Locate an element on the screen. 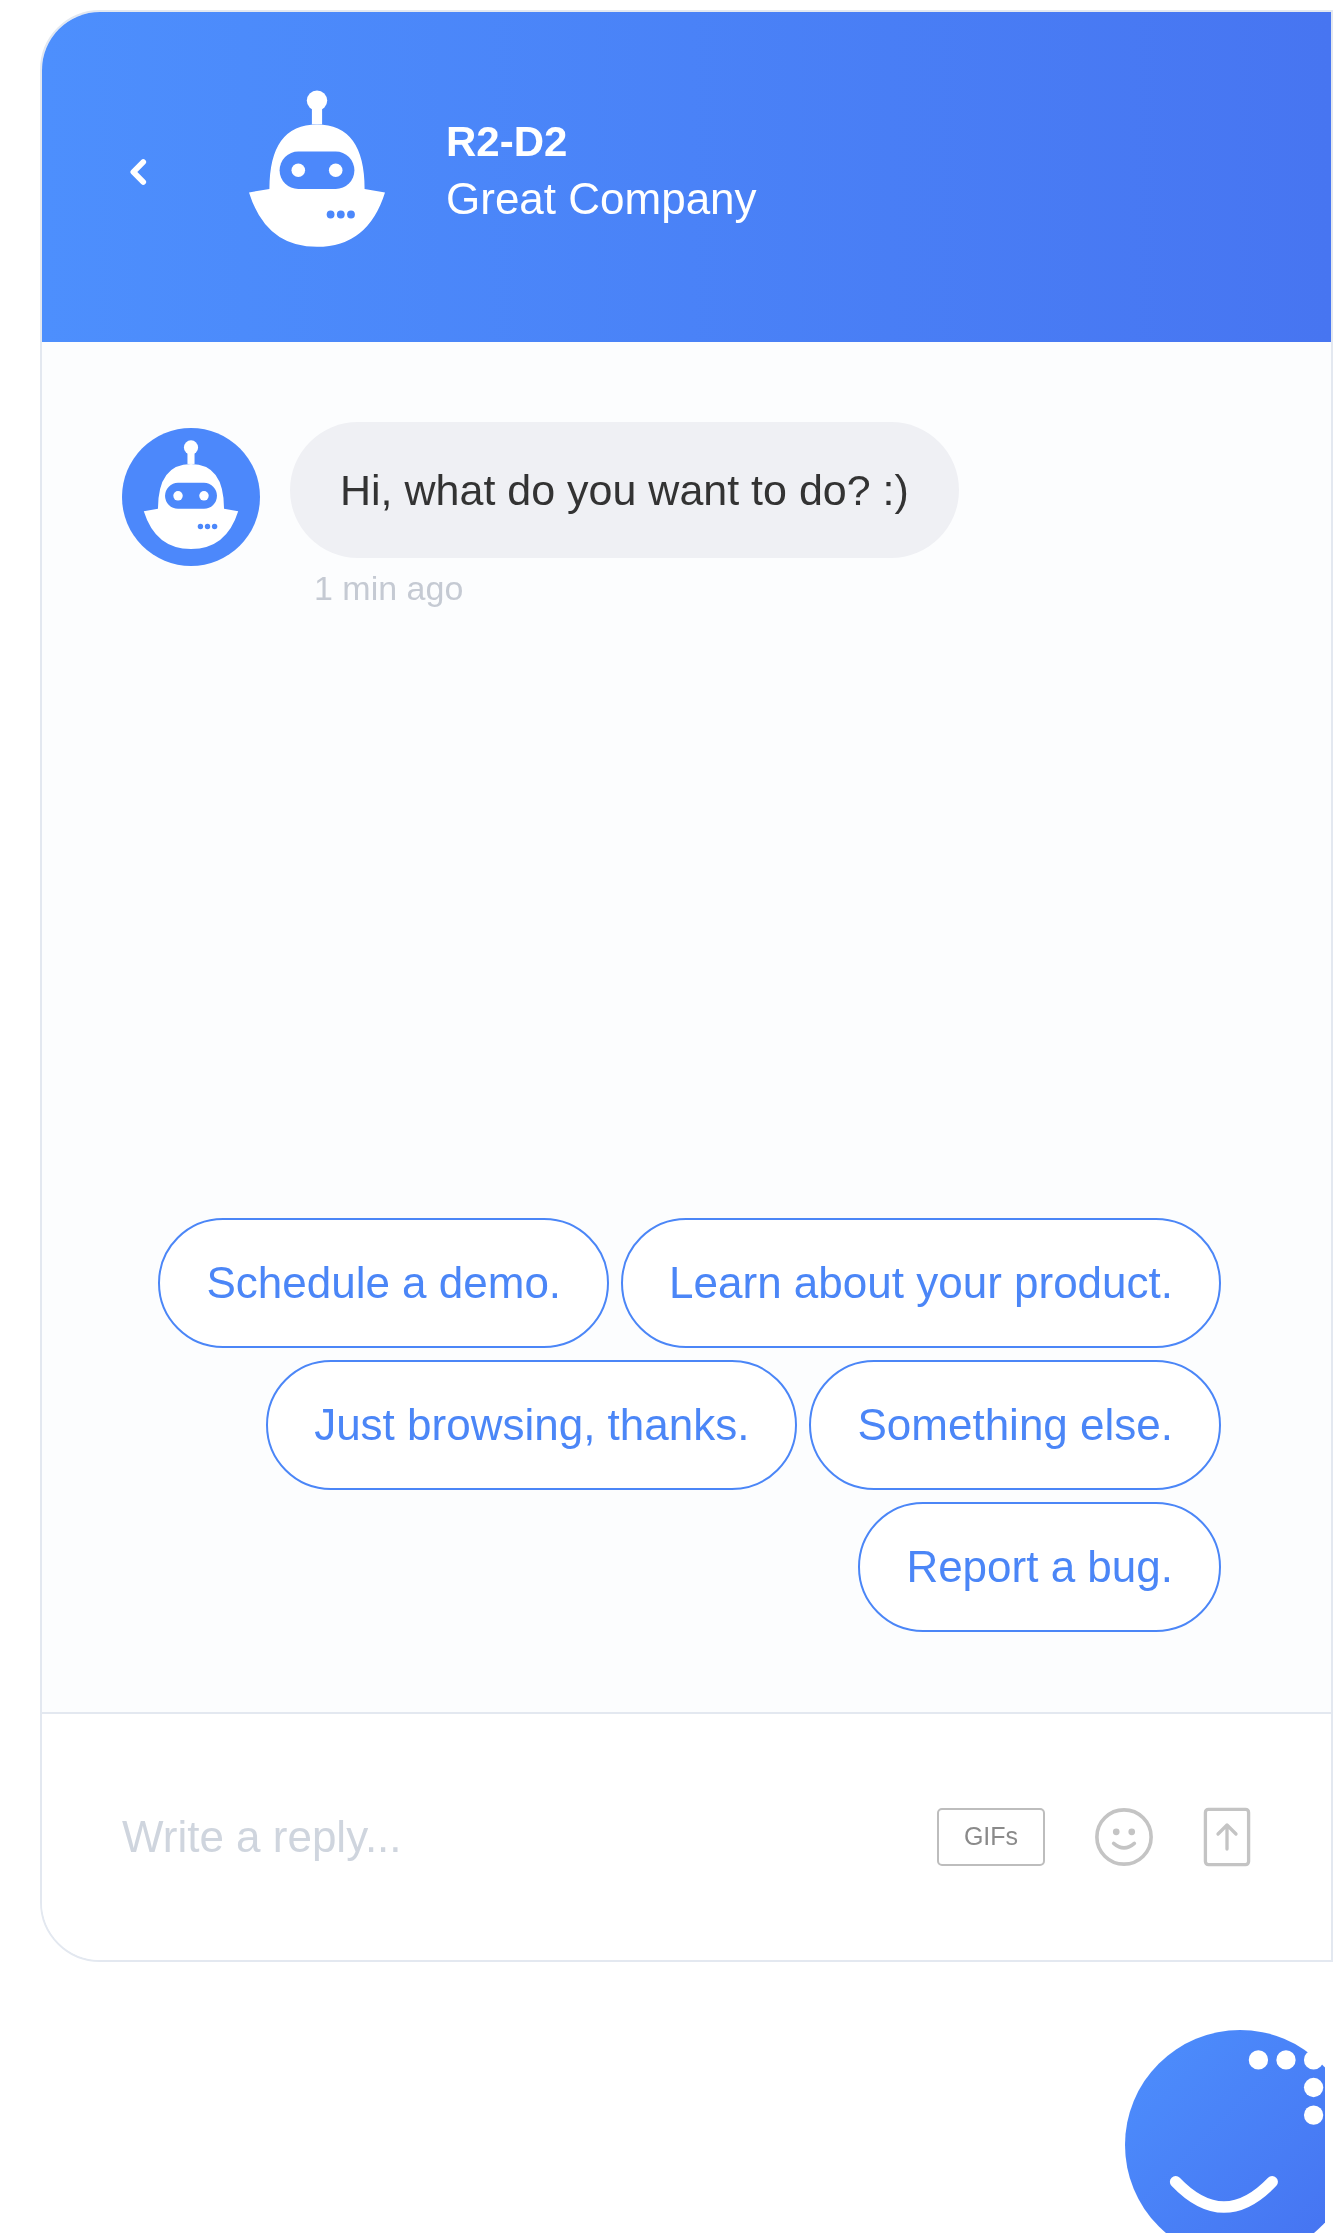 The image size is (1333, 2233). quick-reply-button: Report a bug. is located at coordinates (1039, 1567).